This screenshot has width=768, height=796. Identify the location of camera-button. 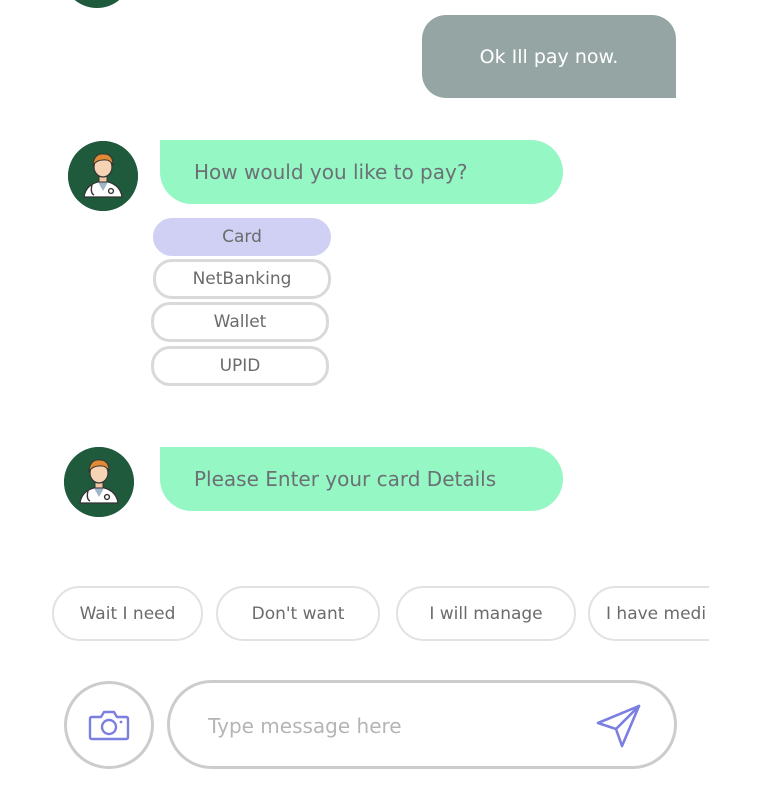
(109, 725).